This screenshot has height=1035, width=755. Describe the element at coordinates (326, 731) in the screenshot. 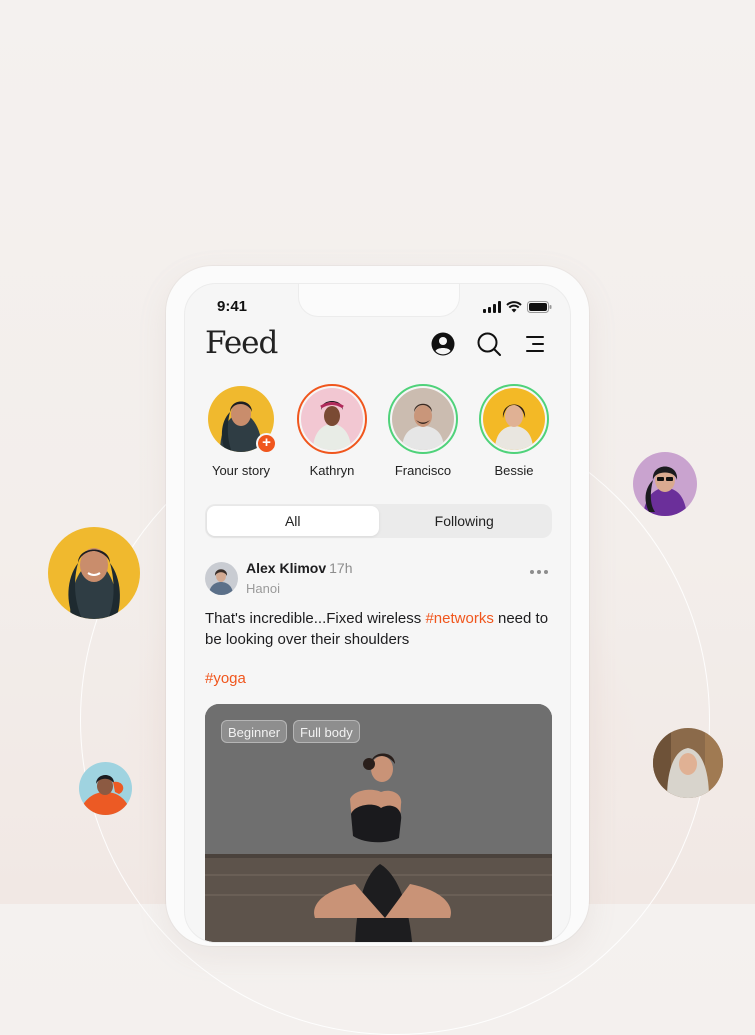

I see `chip-full-body: Full body` at that location.